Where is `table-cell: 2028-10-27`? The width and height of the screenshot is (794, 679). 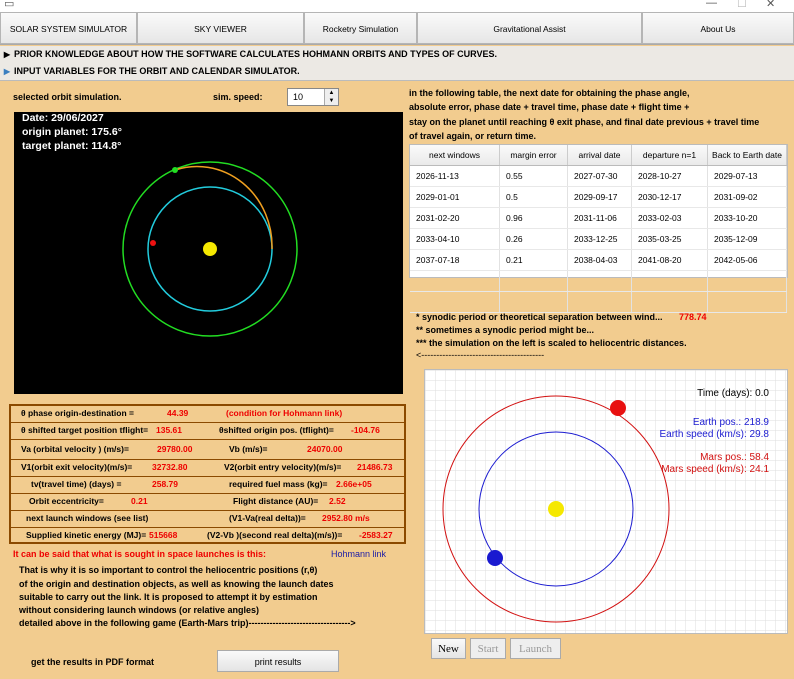
table-cell: 2028-10-27 is located at coordinates (669, 176).